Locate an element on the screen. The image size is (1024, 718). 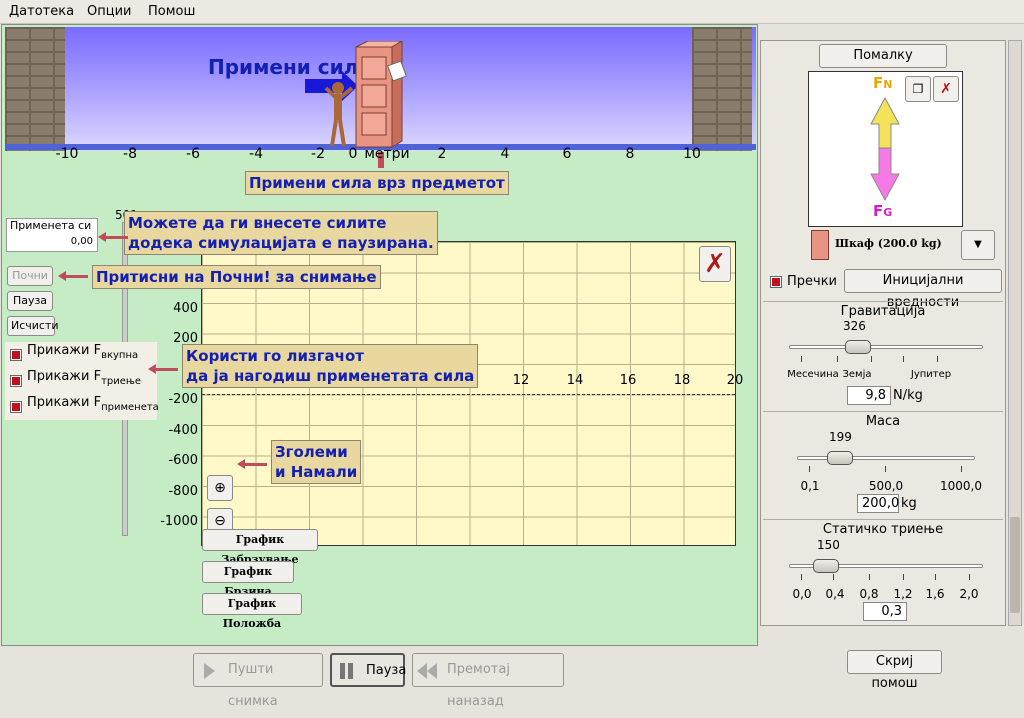
show-total-label: Прикажи Fвкупна is located at coordinates (83, 352).